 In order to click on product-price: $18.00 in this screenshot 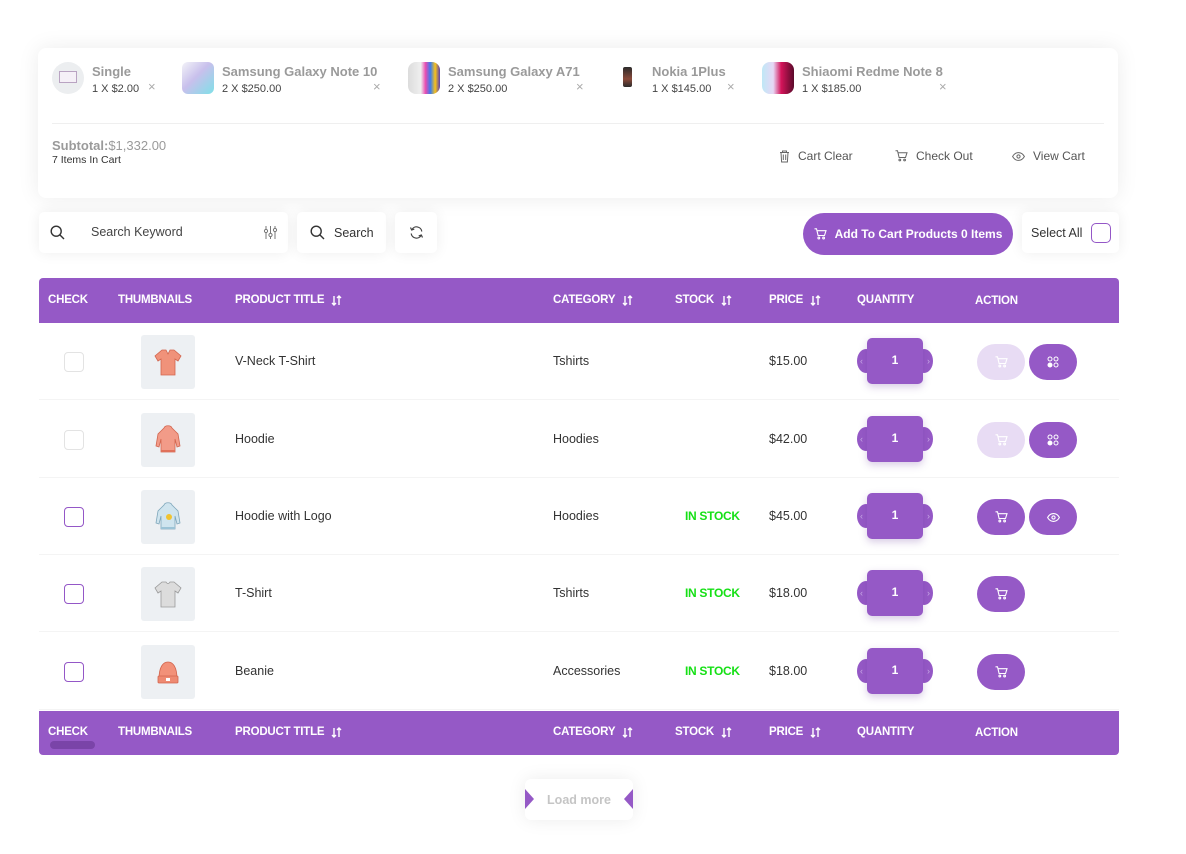, I will do `click(788, 671)`.